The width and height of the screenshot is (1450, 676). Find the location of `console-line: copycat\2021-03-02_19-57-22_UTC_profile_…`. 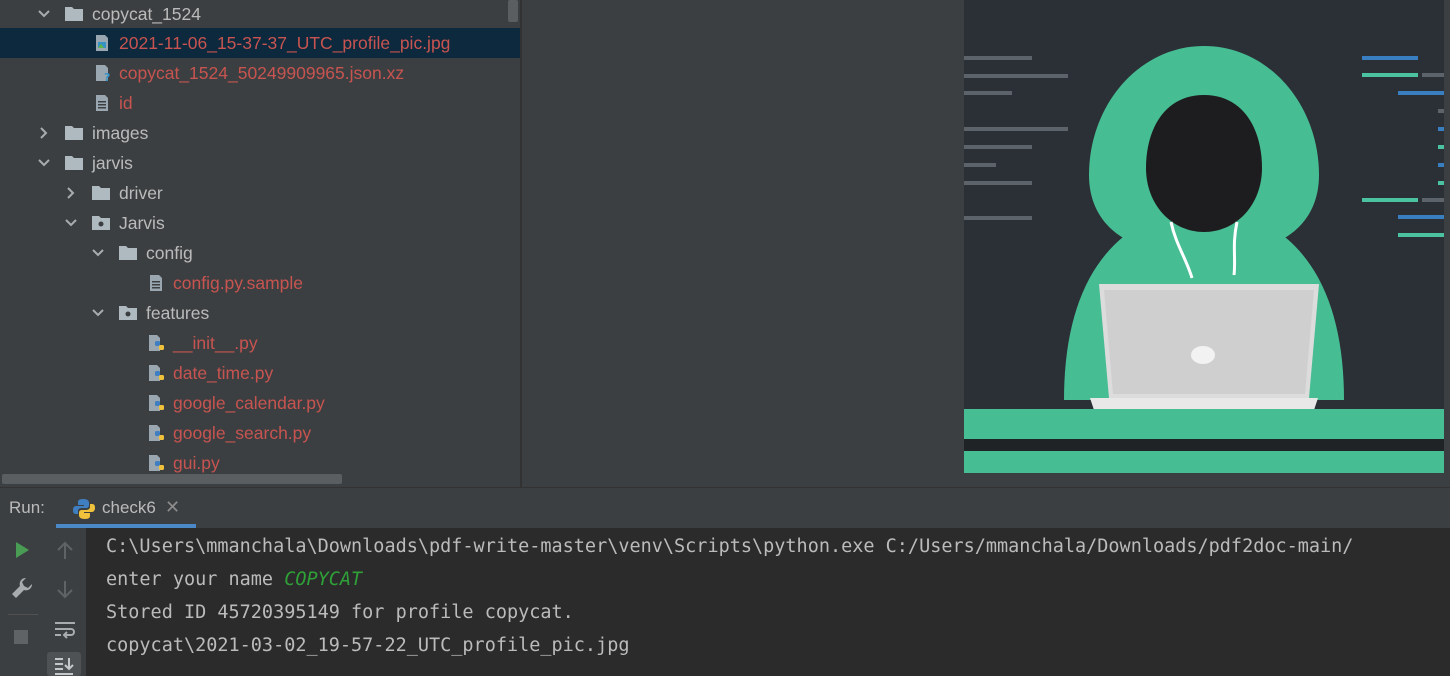

console-line: copycat\2021-03-02_19-57-22_UTC_profile_… is located at coordinates (368, 645).